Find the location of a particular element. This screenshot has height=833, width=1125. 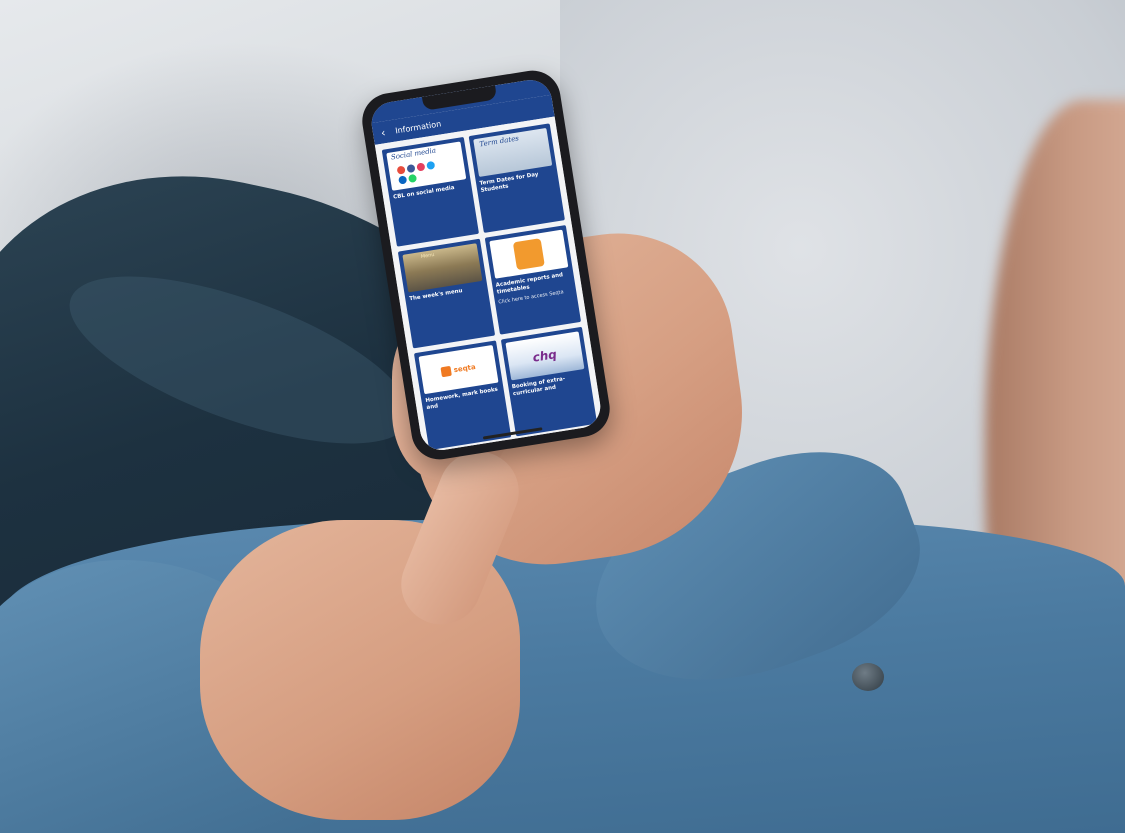

card-term-dates: Term dates Term Dates for Day Students is located at coordinates (516, 178).